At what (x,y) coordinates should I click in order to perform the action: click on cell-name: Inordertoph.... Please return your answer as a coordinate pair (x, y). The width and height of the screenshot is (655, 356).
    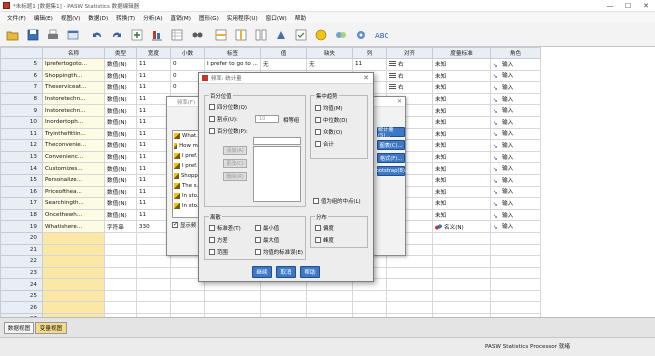
    Looking at the image, I should click on (73, 122).